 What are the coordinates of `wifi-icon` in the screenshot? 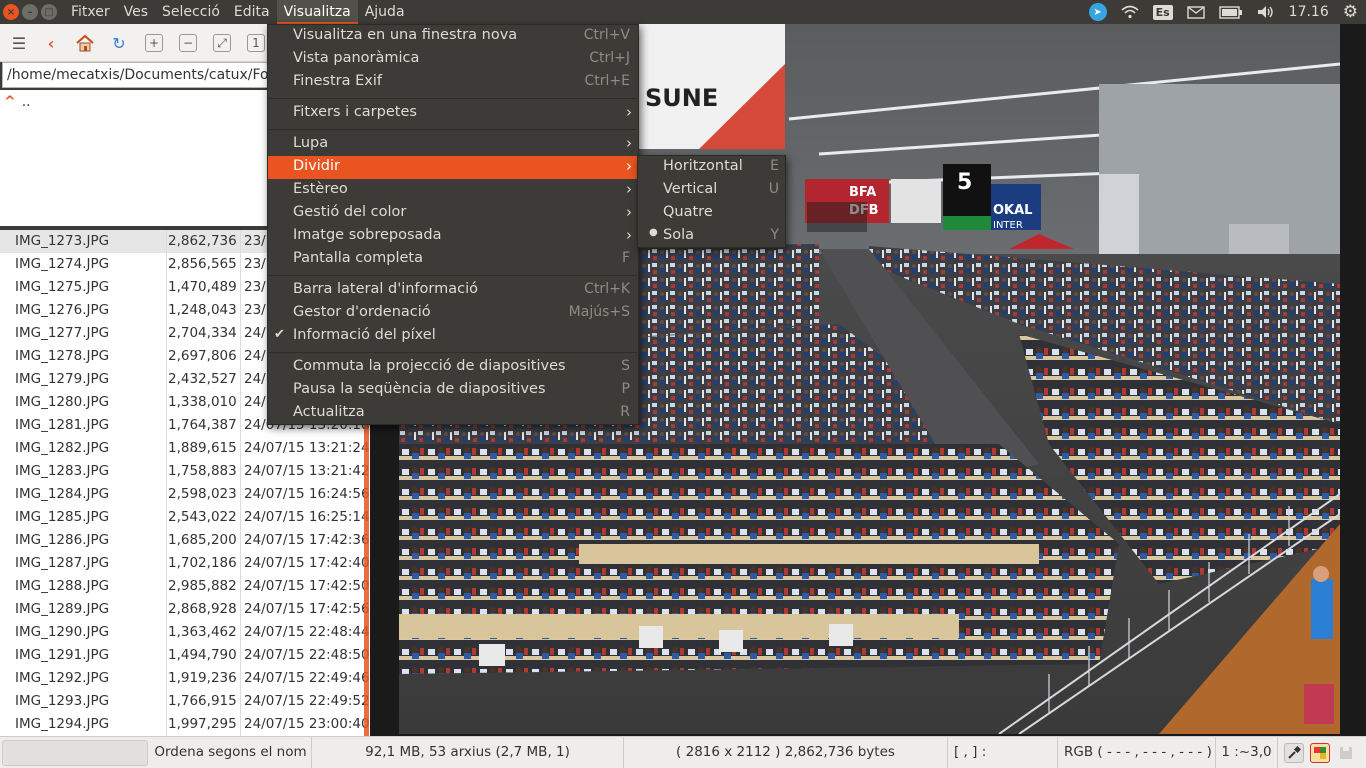 It's located at (1130, 12).